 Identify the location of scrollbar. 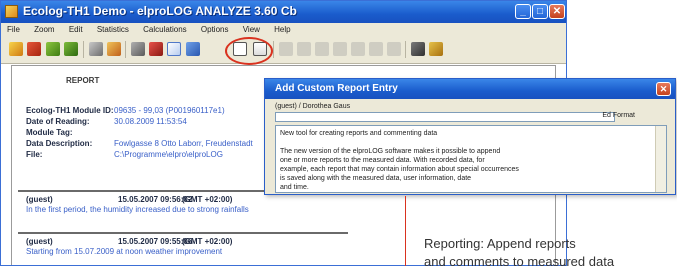
(660, 159).